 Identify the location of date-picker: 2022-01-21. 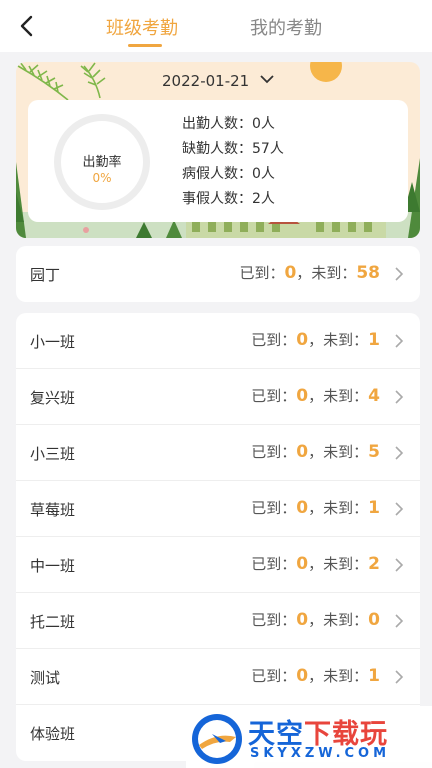
(218, 81).